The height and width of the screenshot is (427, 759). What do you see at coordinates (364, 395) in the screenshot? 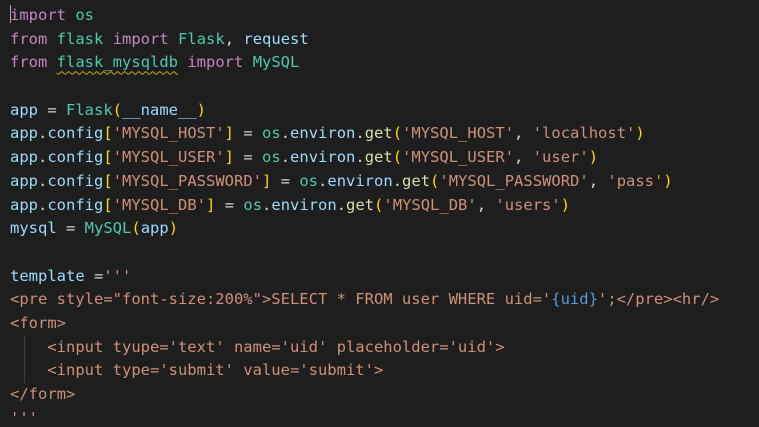
I see `code-line: </form>` at bounding box center [364, 395].